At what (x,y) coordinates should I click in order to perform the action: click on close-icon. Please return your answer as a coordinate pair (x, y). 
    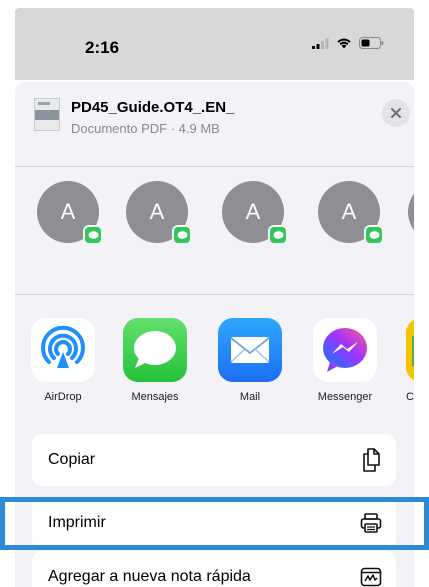
    Looking at the image, I should click on (396, 113).